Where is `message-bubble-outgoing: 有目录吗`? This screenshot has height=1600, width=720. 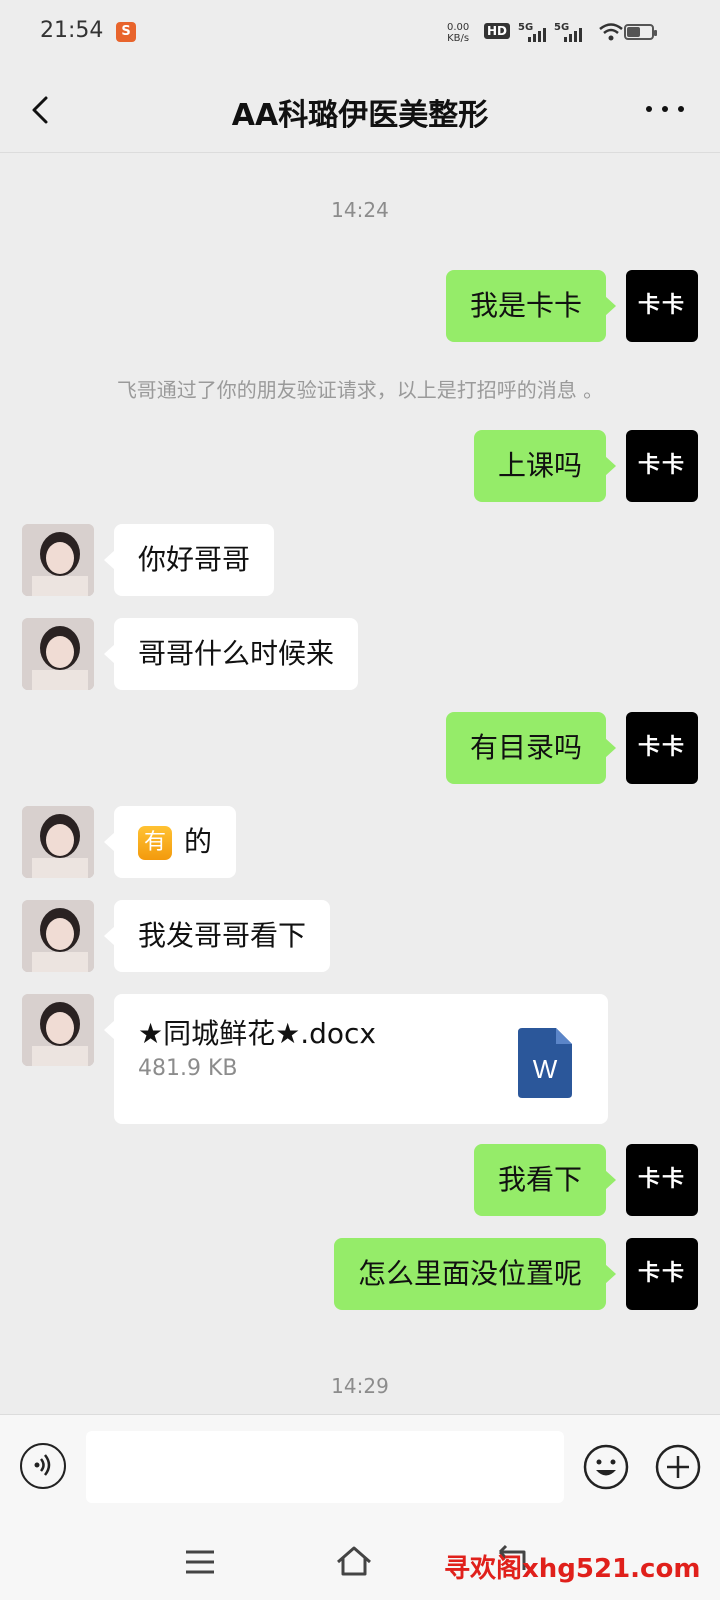
message-bubble-outgoing: 有目录吗 is located at coordinates (531, 748).